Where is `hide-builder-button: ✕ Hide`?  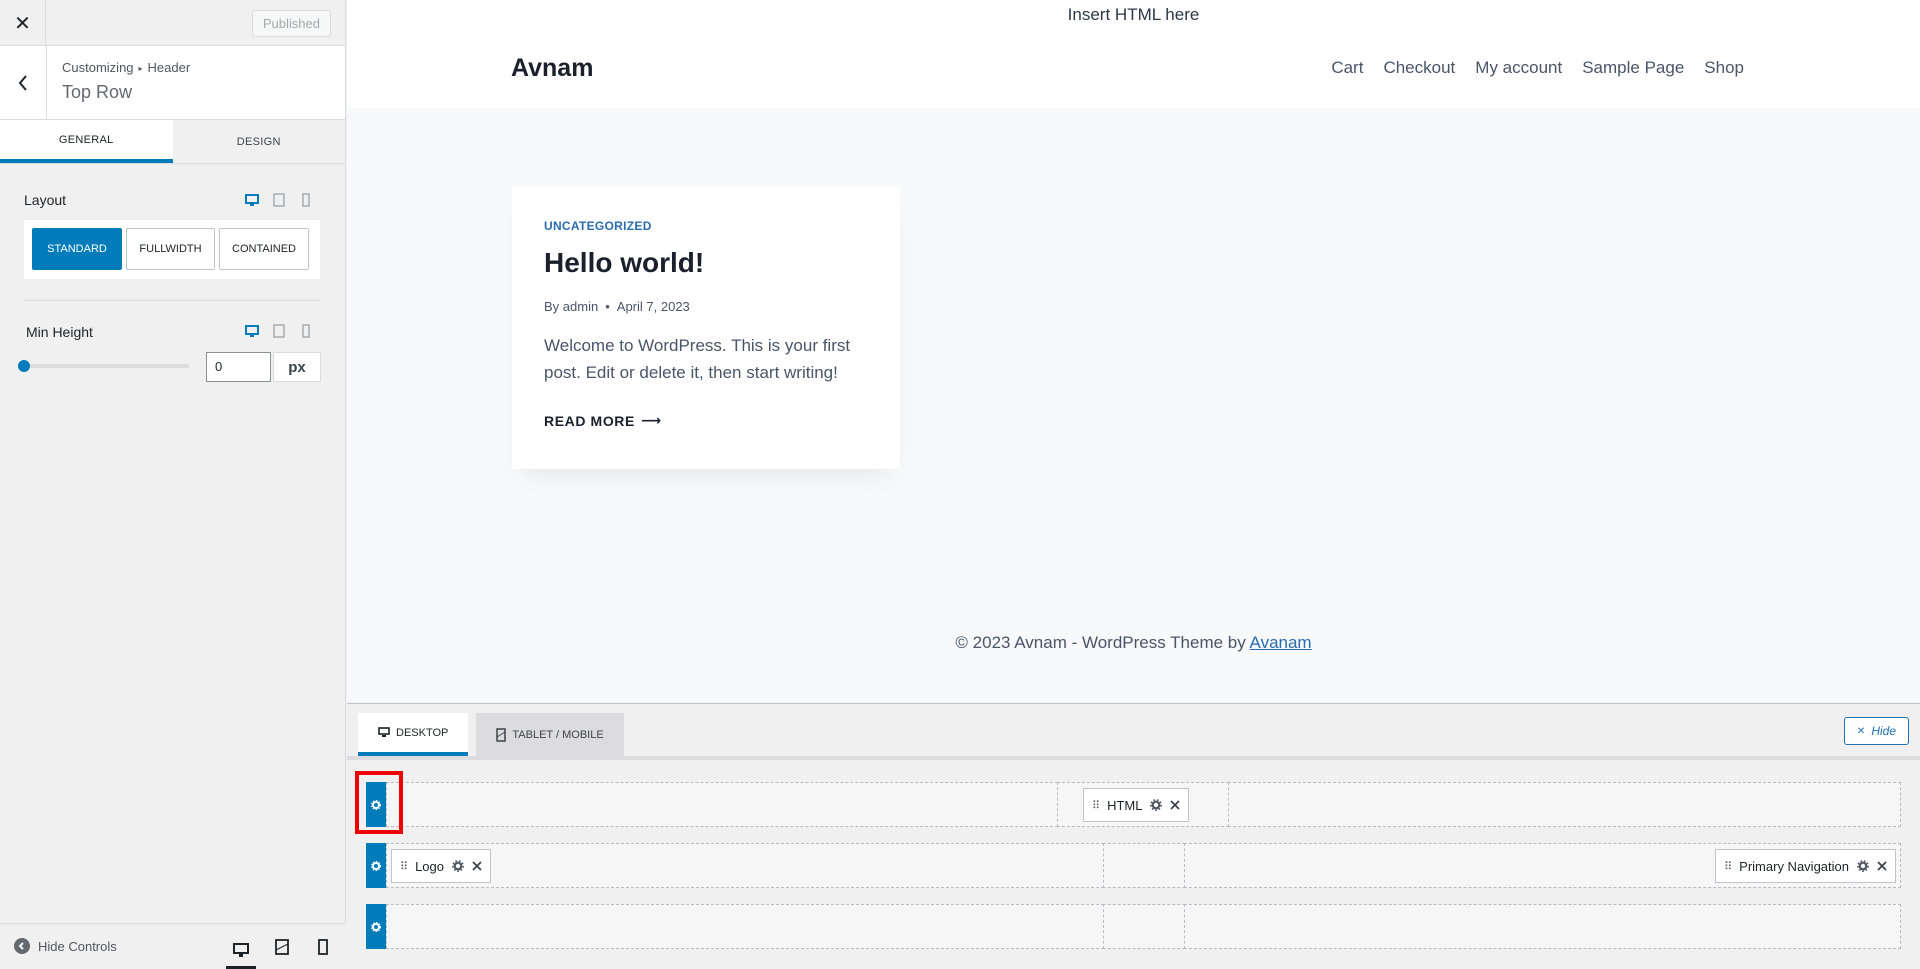
hide-builder-button: ✕ Hide is located at coordinates (1876, 731).